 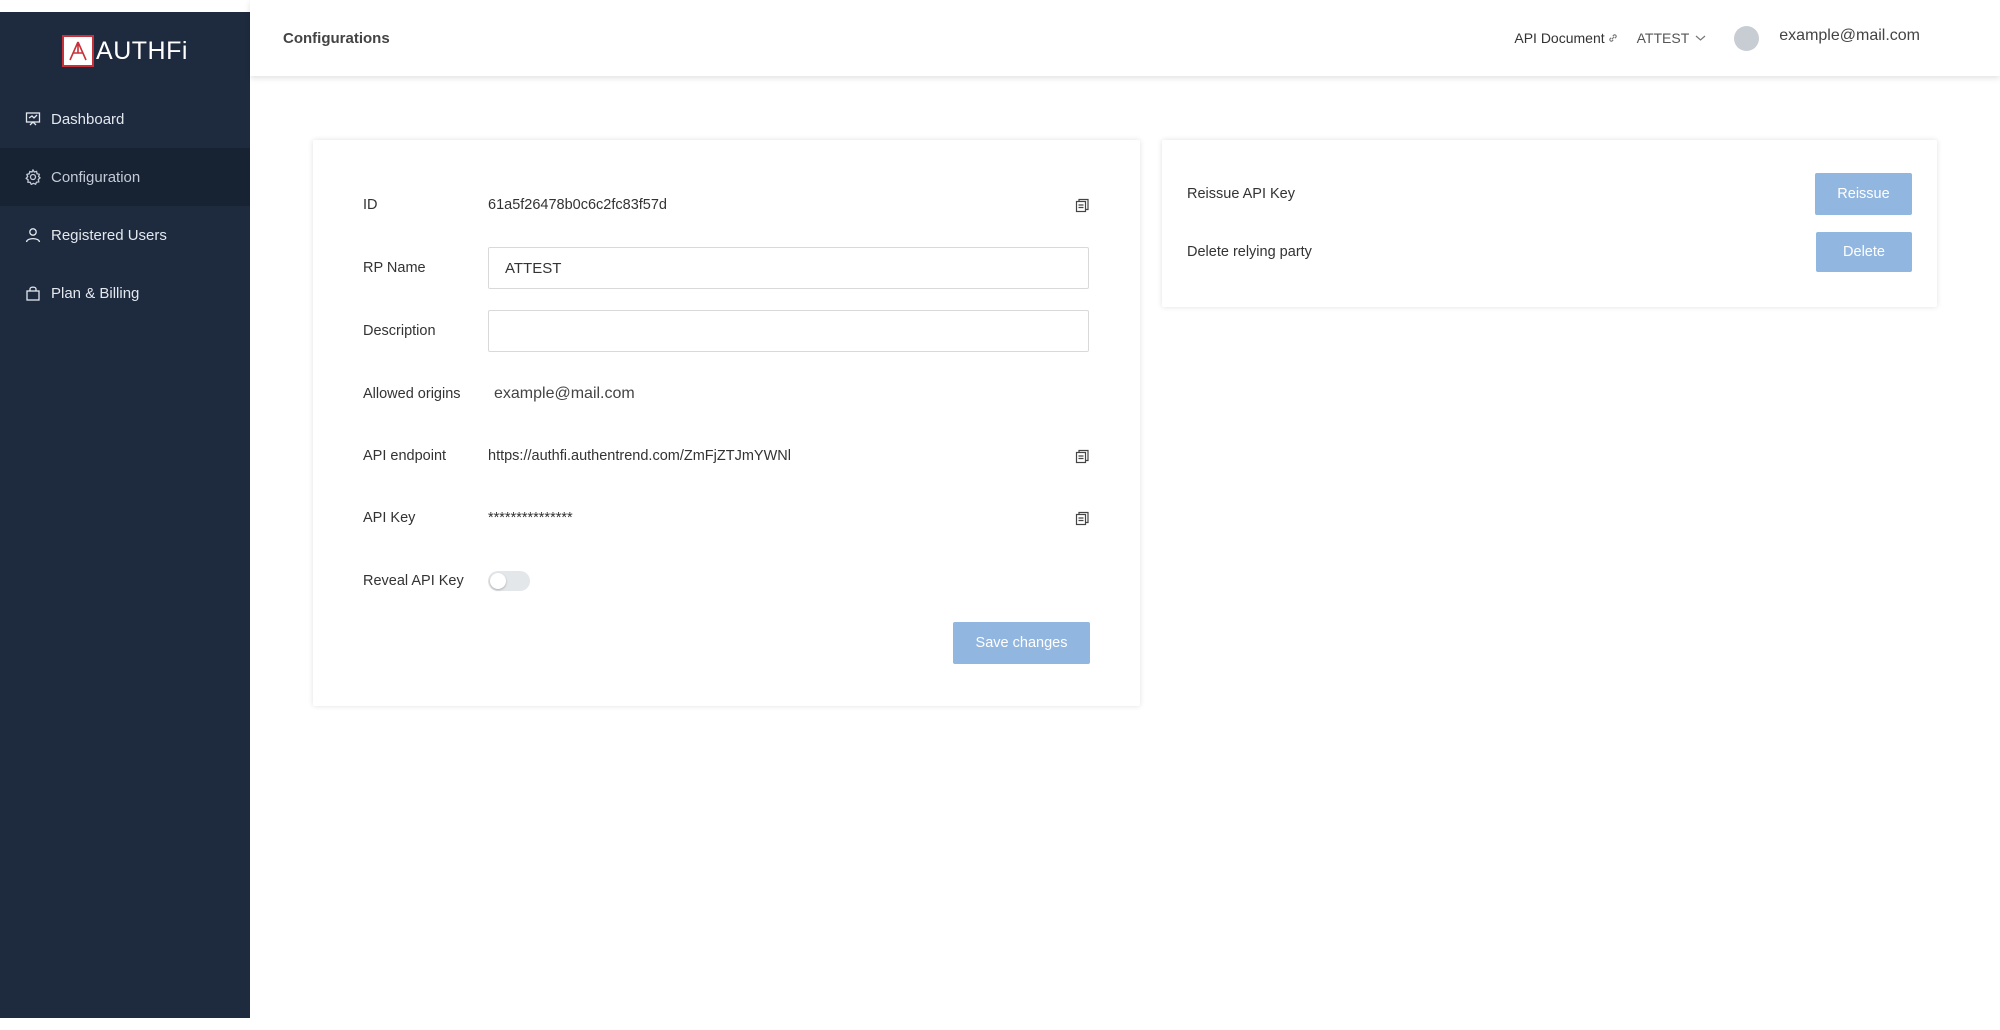 I want to click on id-row: ID 61a5f26478b0c6c2fc83f57d, so click(x=726, y=205).